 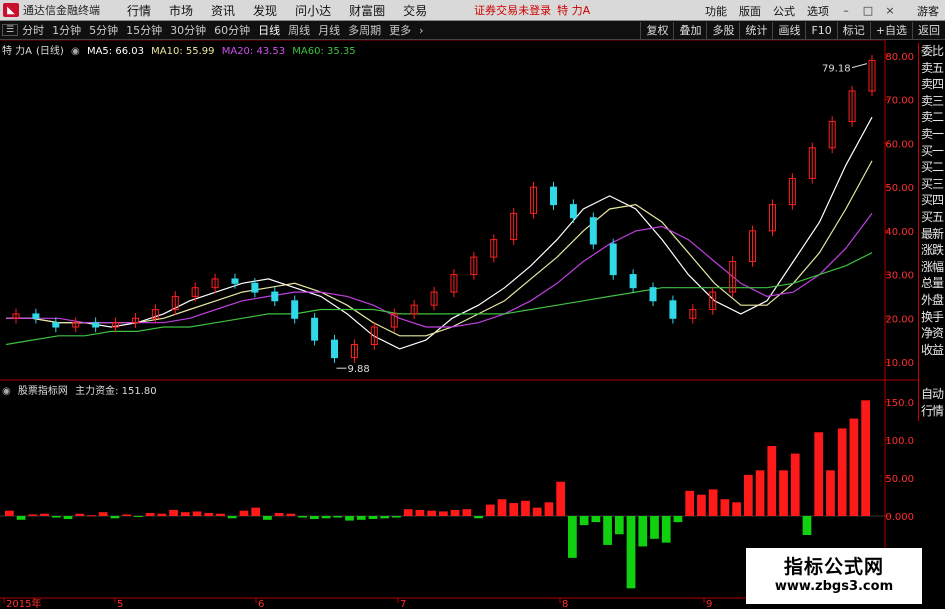 I want to click on toolbar-menu-icon: ☰, so click(x=10, y=30).